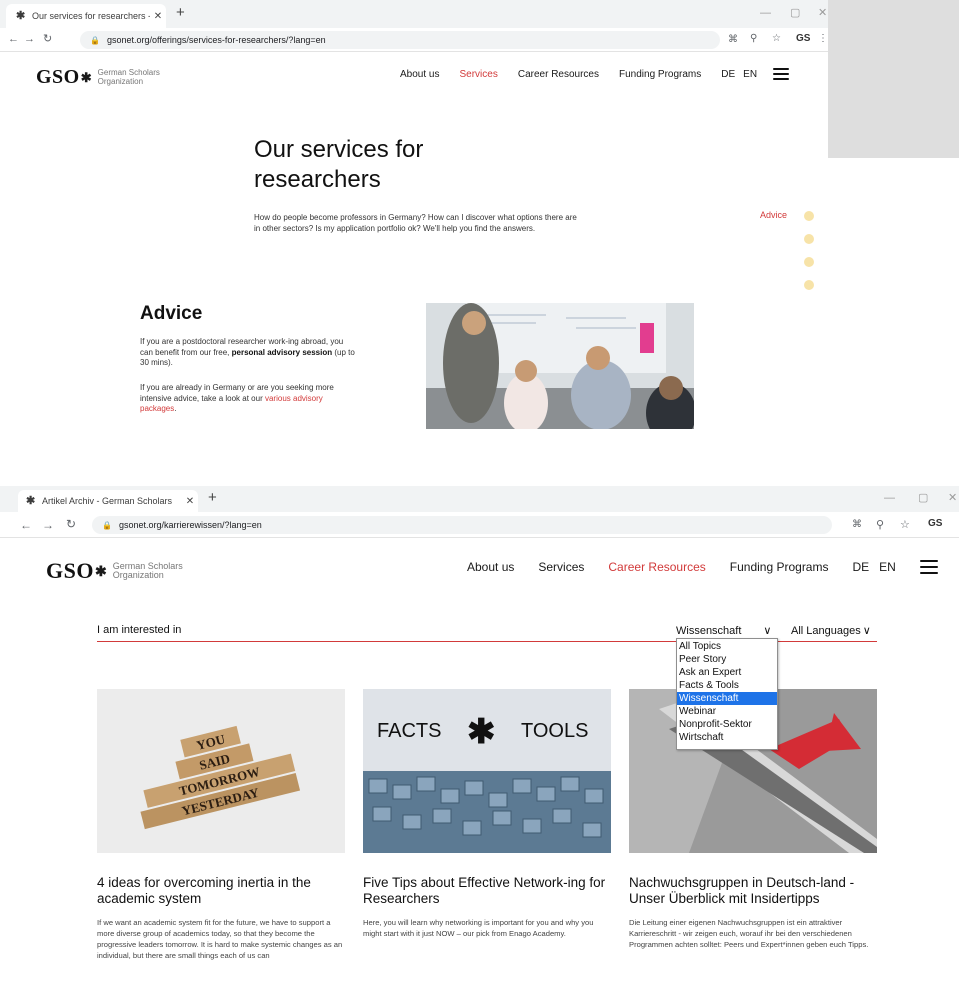  Describe the element at coordinates (190, 525) in the screenshot. I see `url-text: gsonet.org/karrierewissen/?lang=en` at that location.